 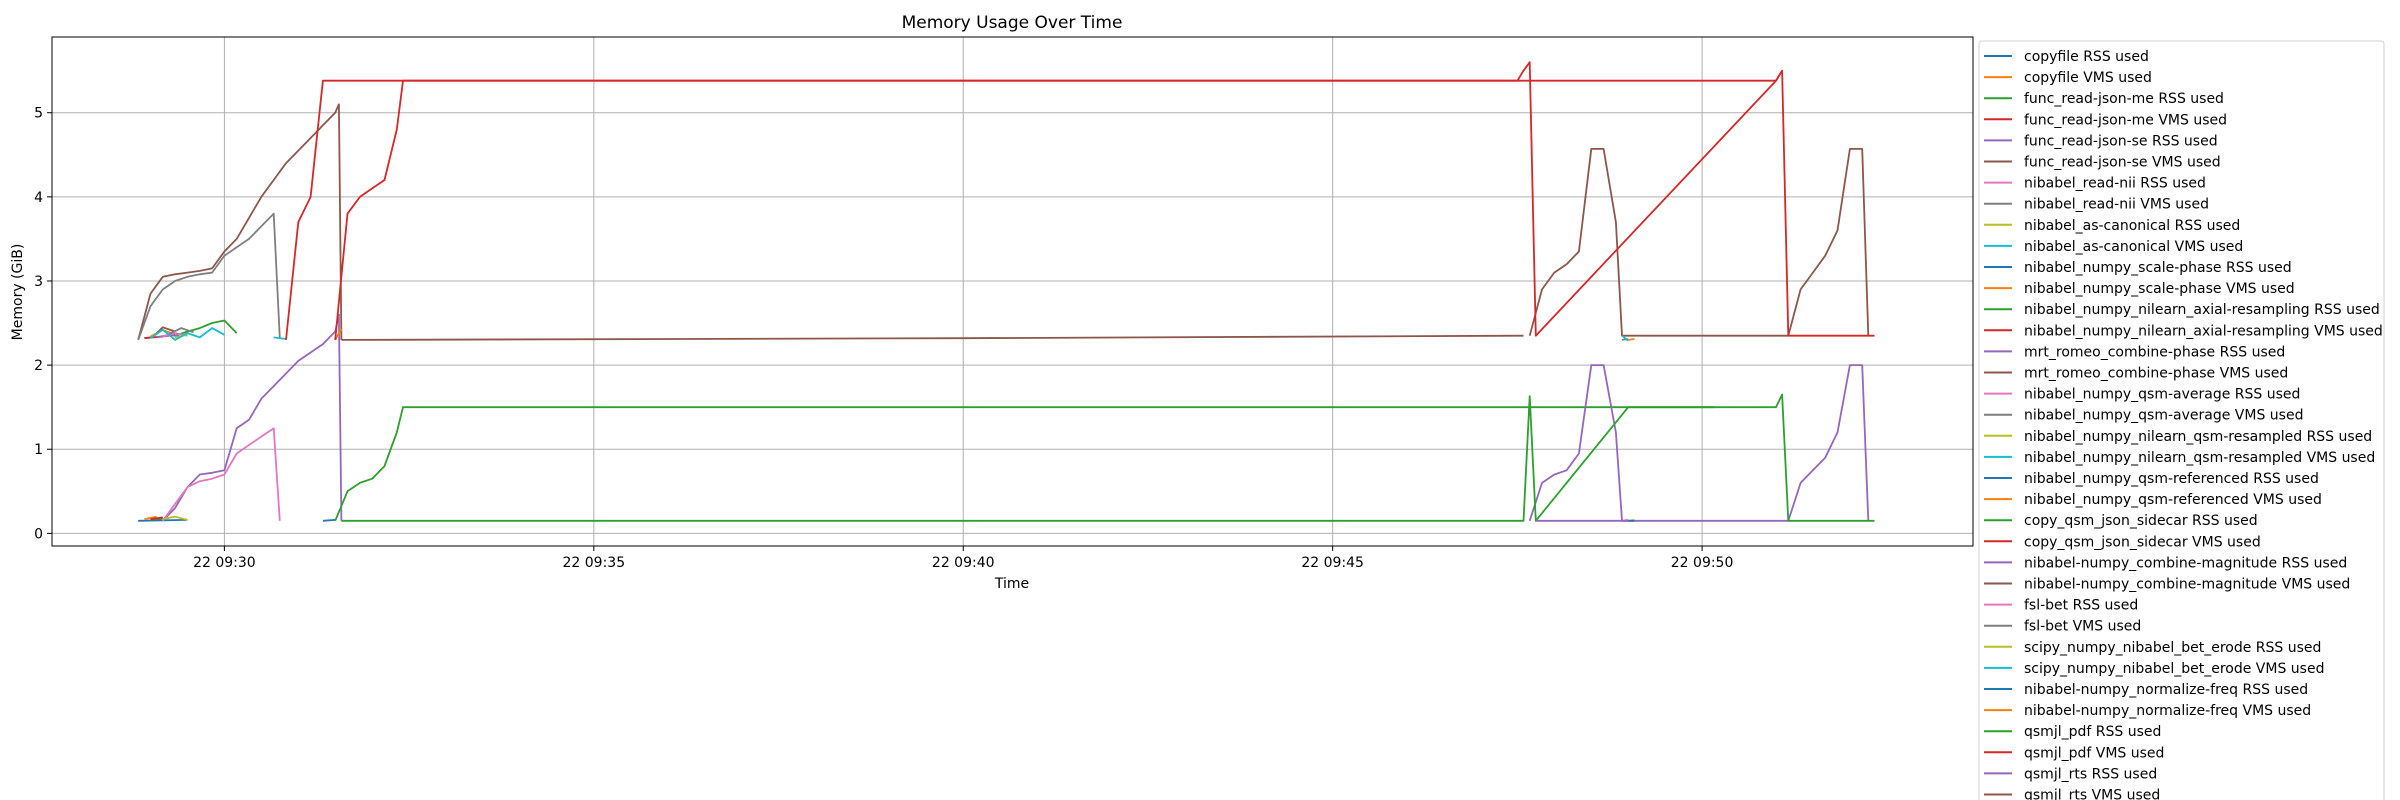 What do you see at coordinates (2092, 794) in the screenshot?
I see `legend-label: qsmjl_rts VMS used` at bounding box center [2092, 794].